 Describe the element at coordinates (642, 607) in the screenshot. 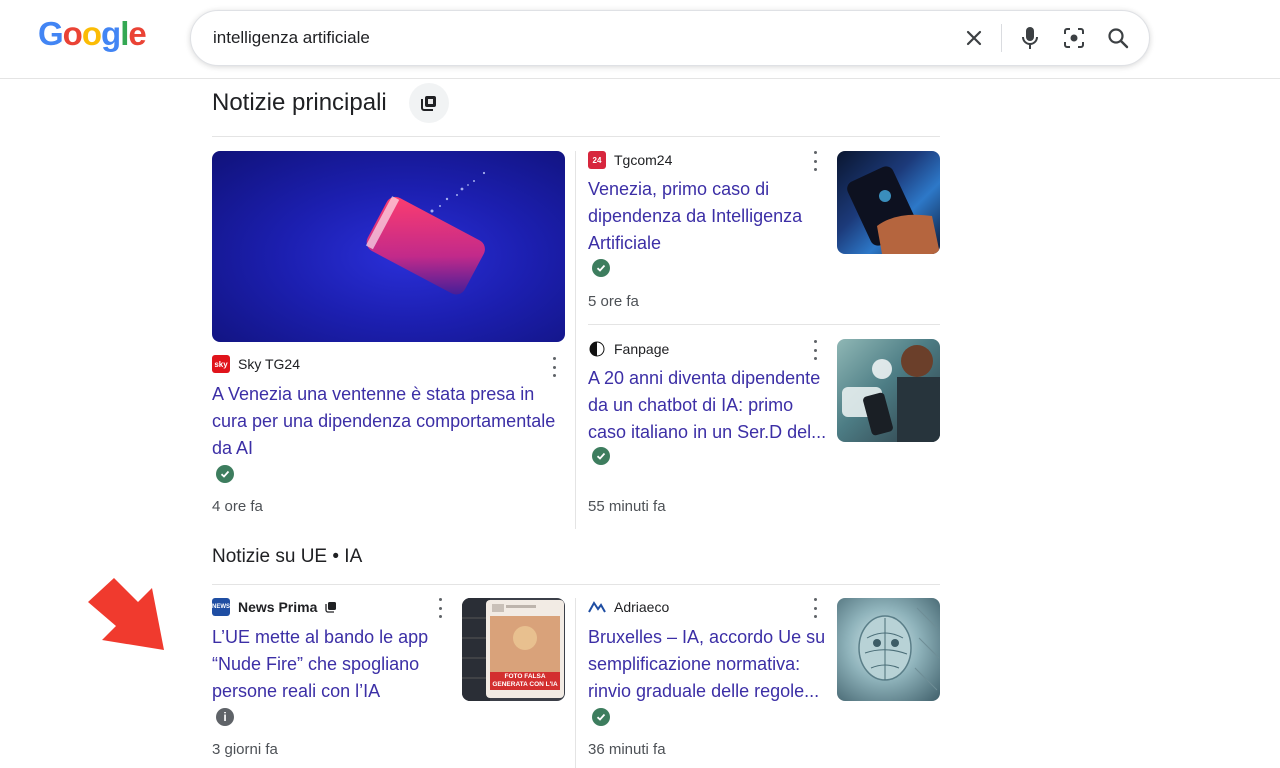

I see `source-name: Adriaeco` at that location.